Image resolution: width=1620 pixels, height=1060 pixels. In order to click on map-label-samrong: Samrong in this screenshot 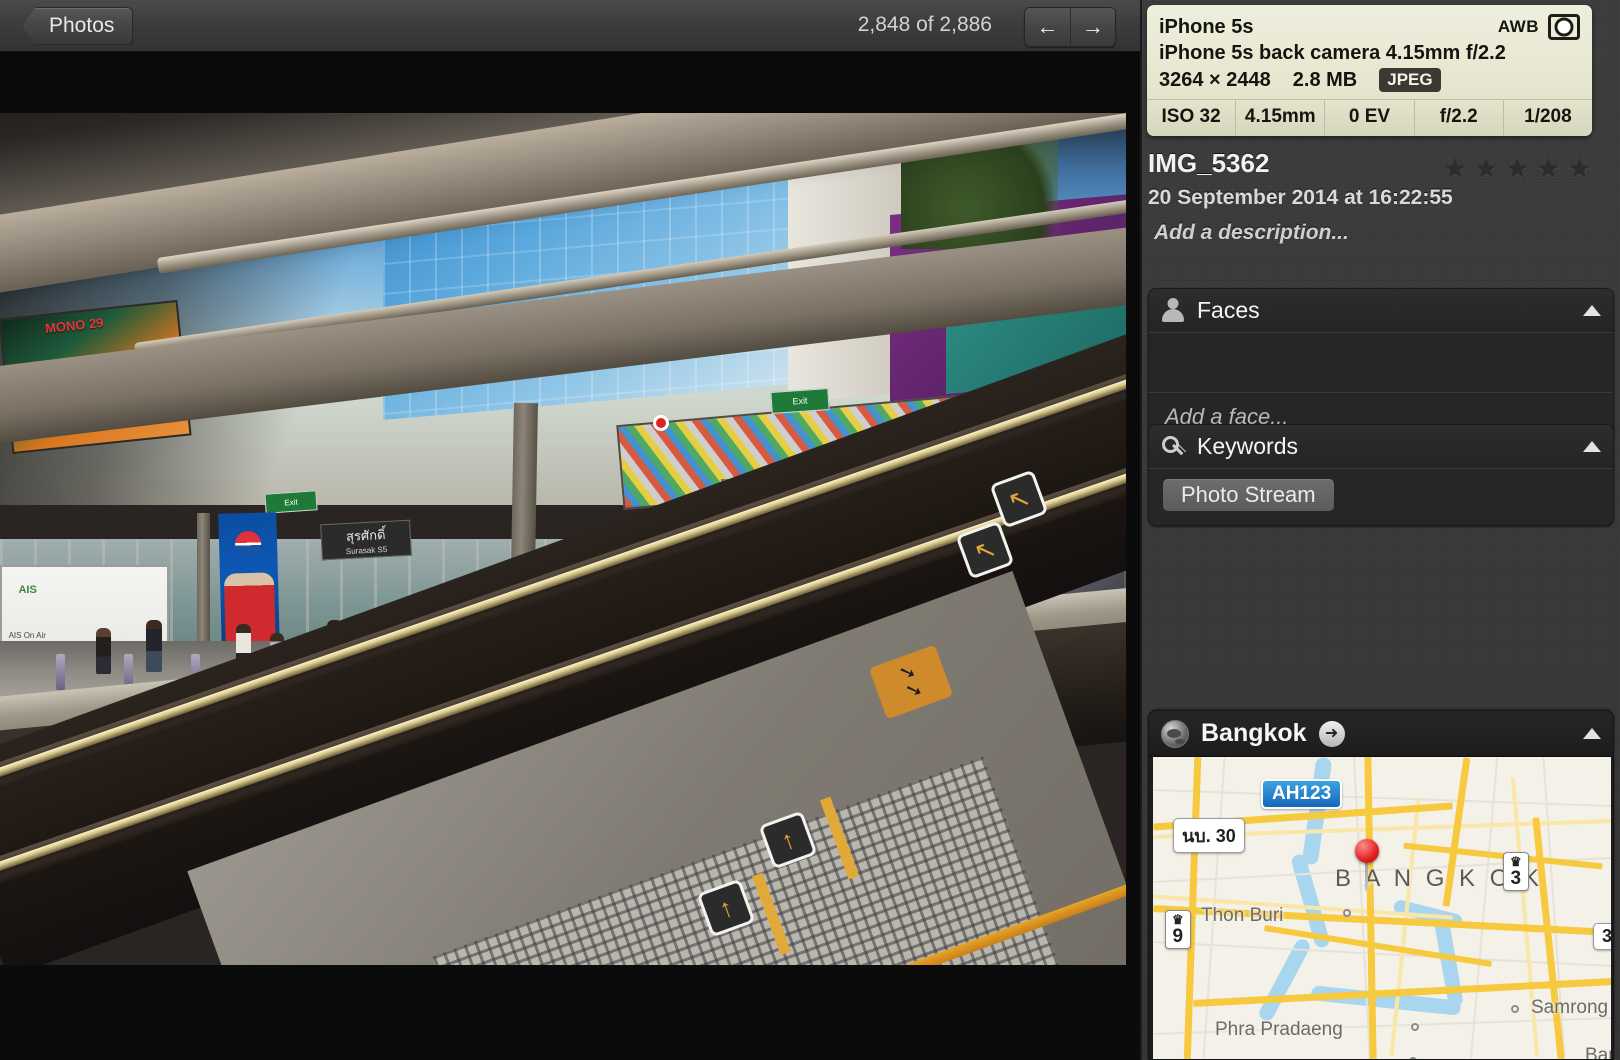, I will do `click(1570, 1007)`.